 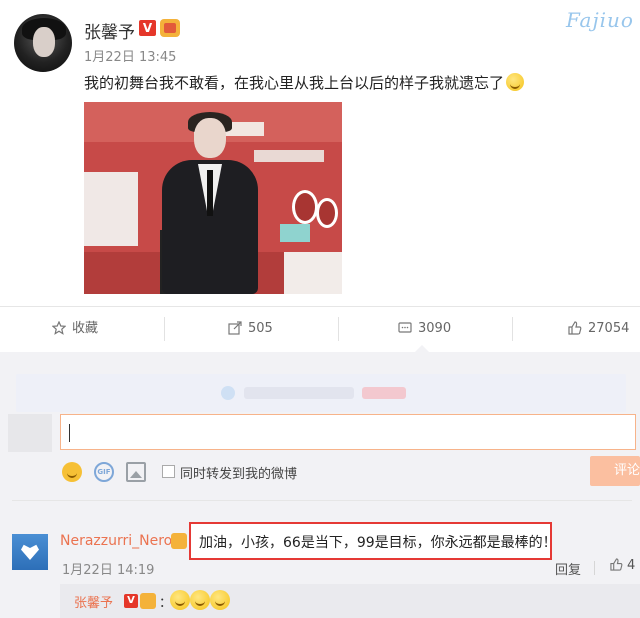 I want to click on post-photo, so click(x=213, y=198).